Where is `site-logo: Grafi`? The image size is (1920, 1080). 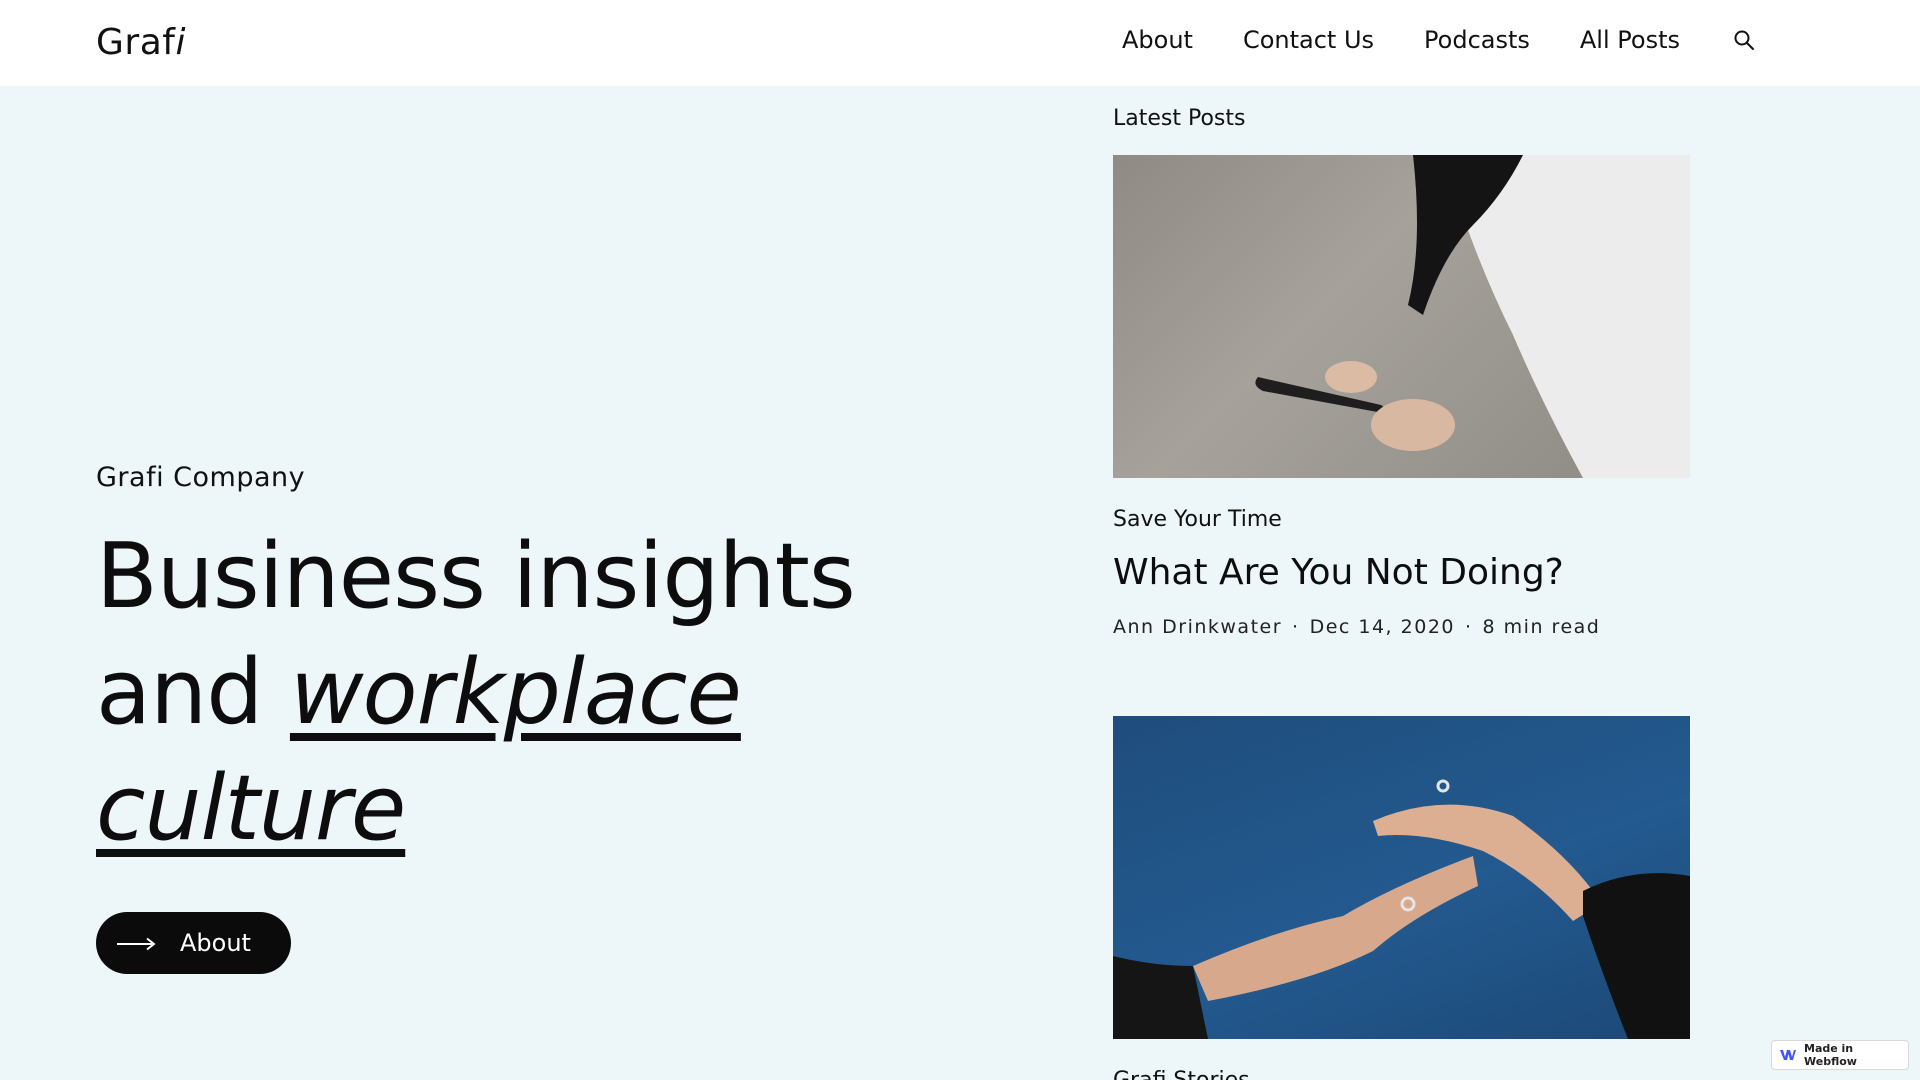
site-logo: Grafi is located at coordinates (141, 42).